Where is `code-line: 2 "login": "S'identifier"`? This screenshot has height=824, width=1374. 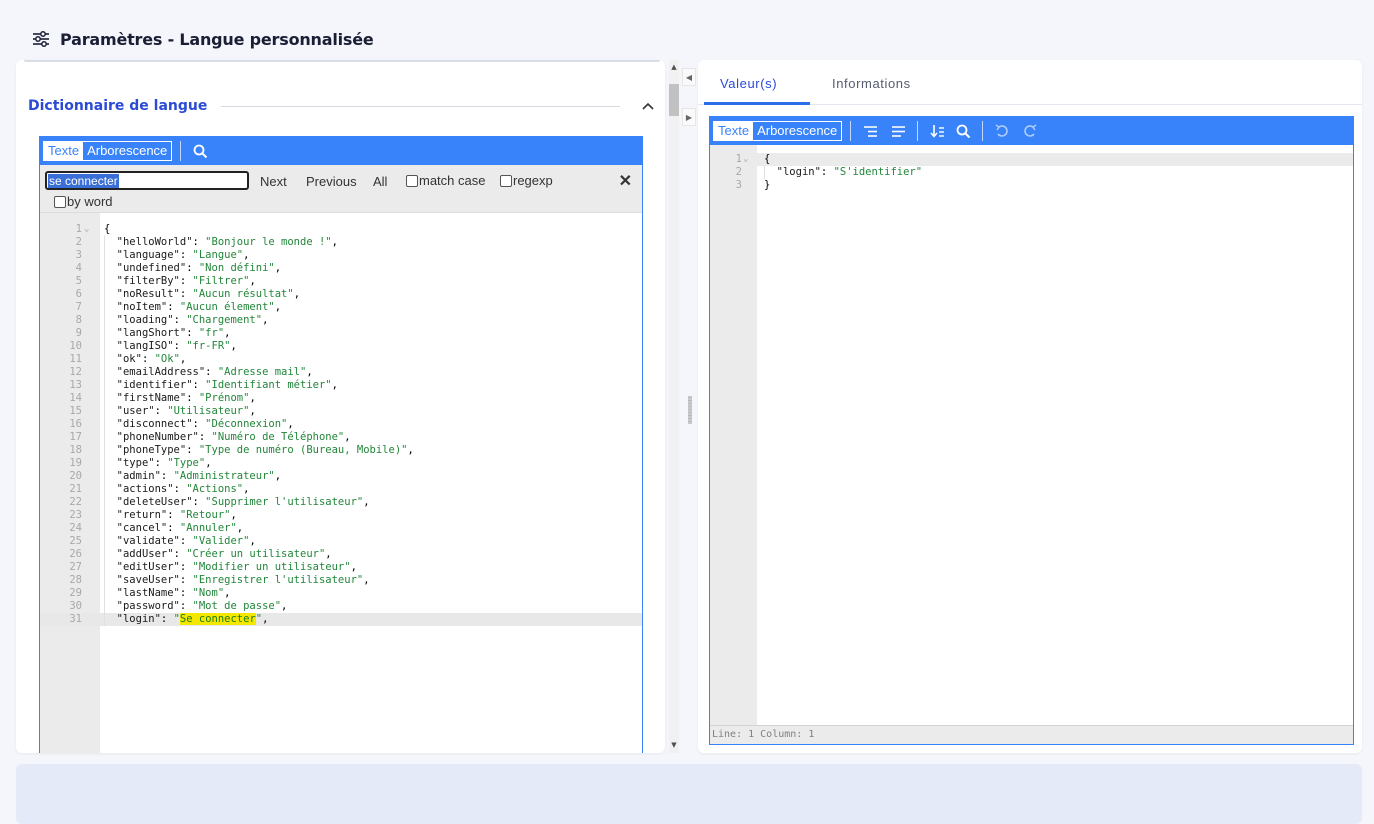
code-line: 2 "login": "S'identifier" is located at coordinates (1031, 172).